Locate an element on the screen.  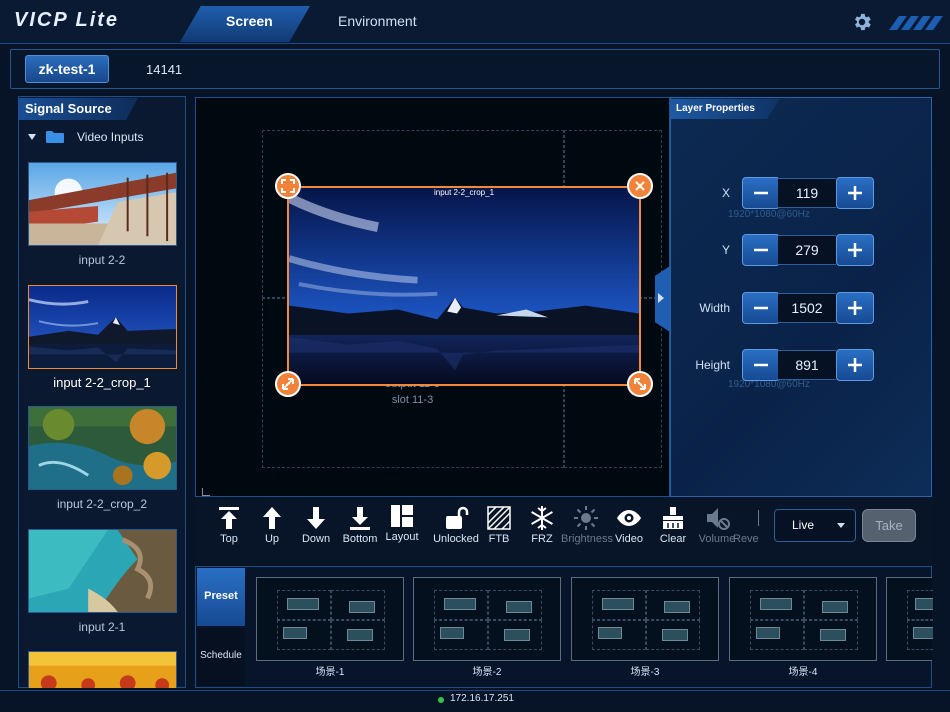
snowflake-icon is located at coordinates (542, 518).